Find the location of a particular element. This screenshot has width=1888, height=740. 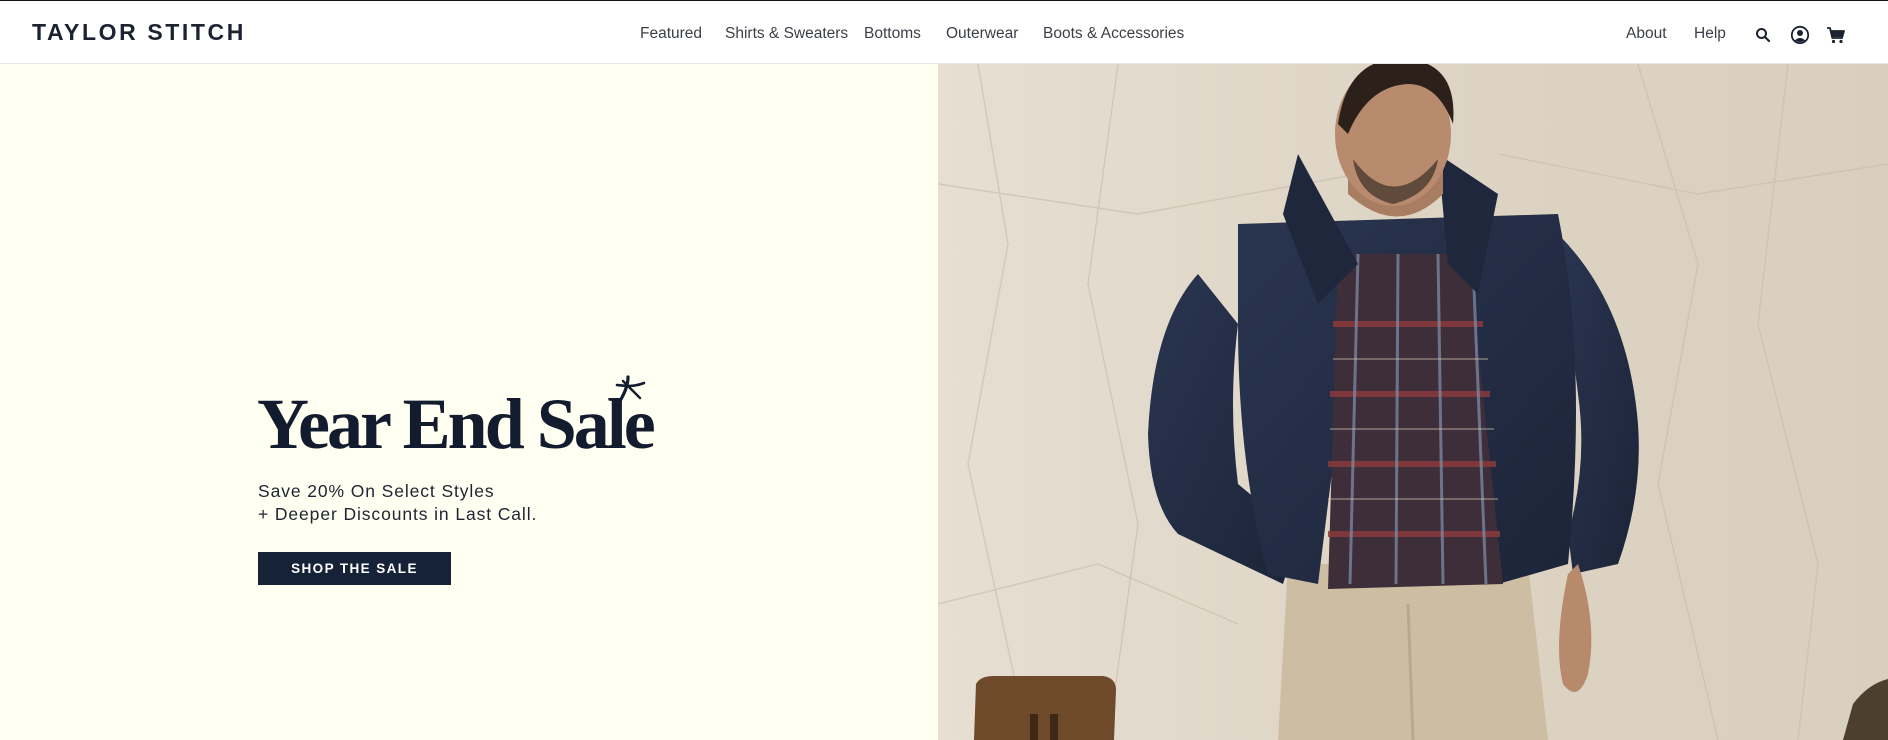

nav-item-help: Help is located at coordinates (1710, 34).